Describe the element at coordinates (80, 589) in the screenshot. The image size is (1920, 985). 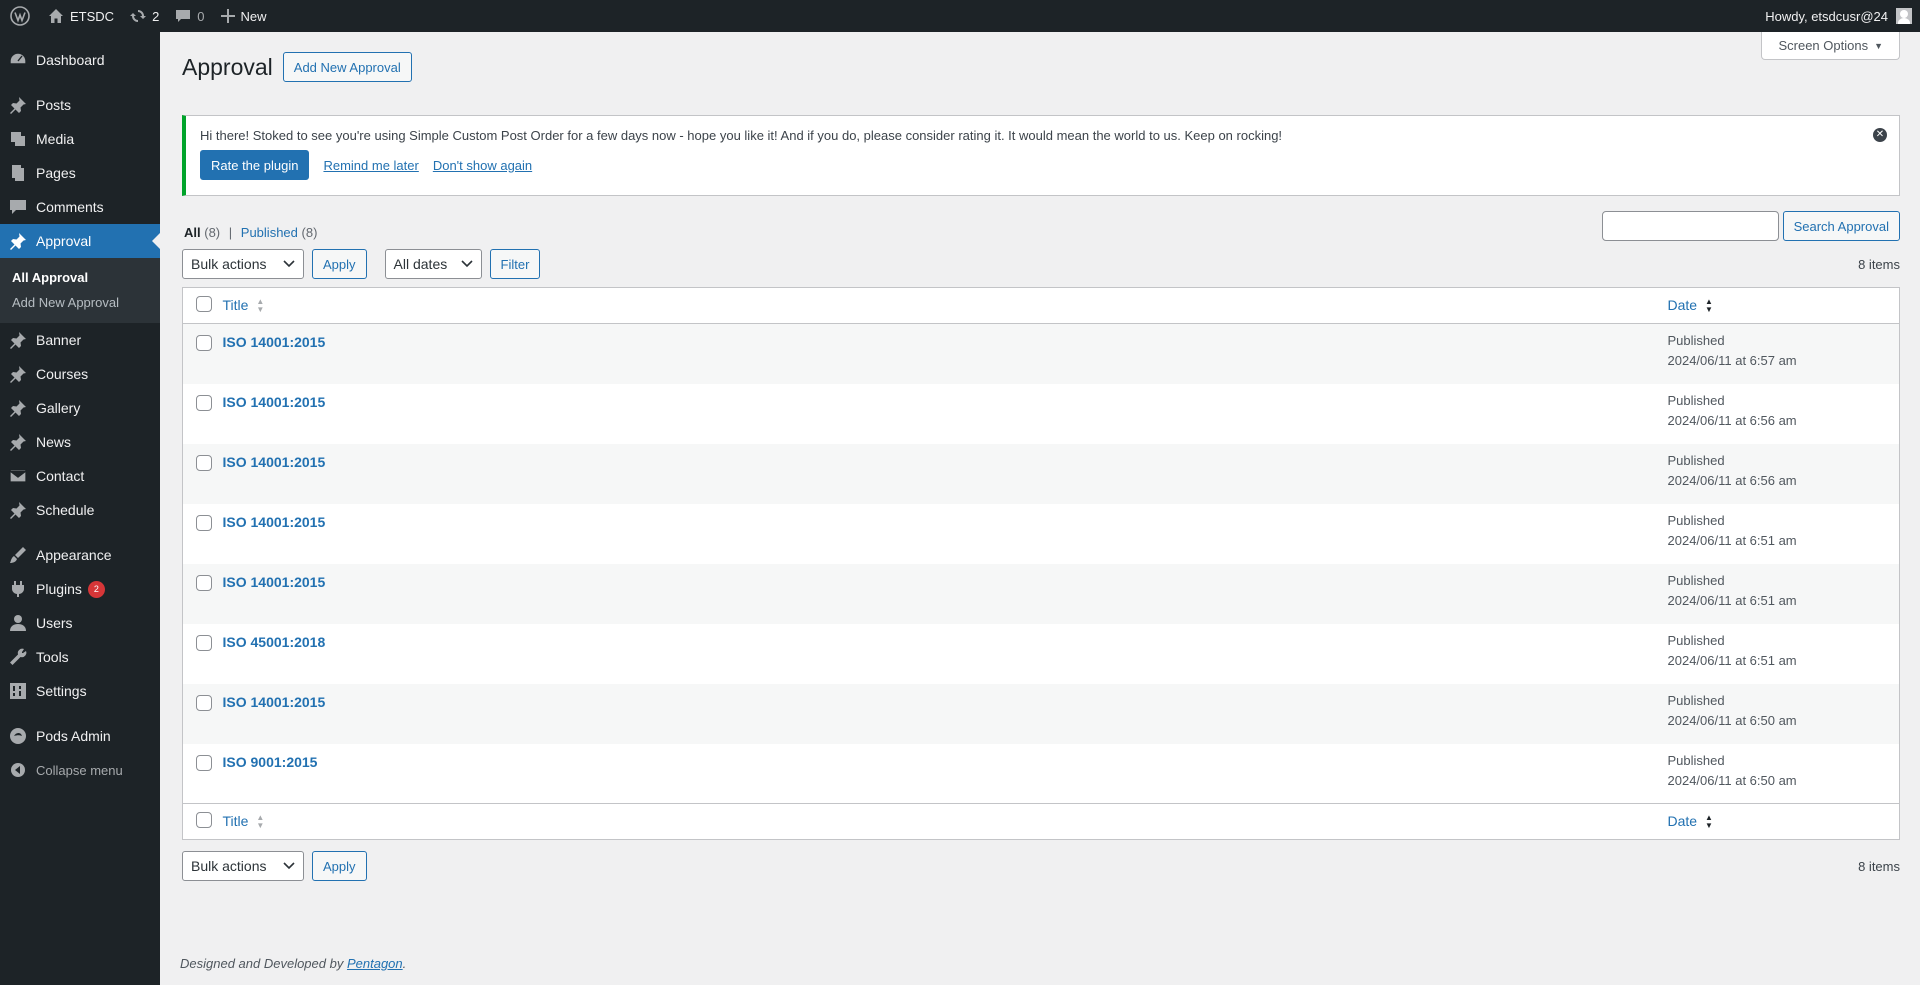
I see `sidebar-item-plugins: Plugins 2` at that location.